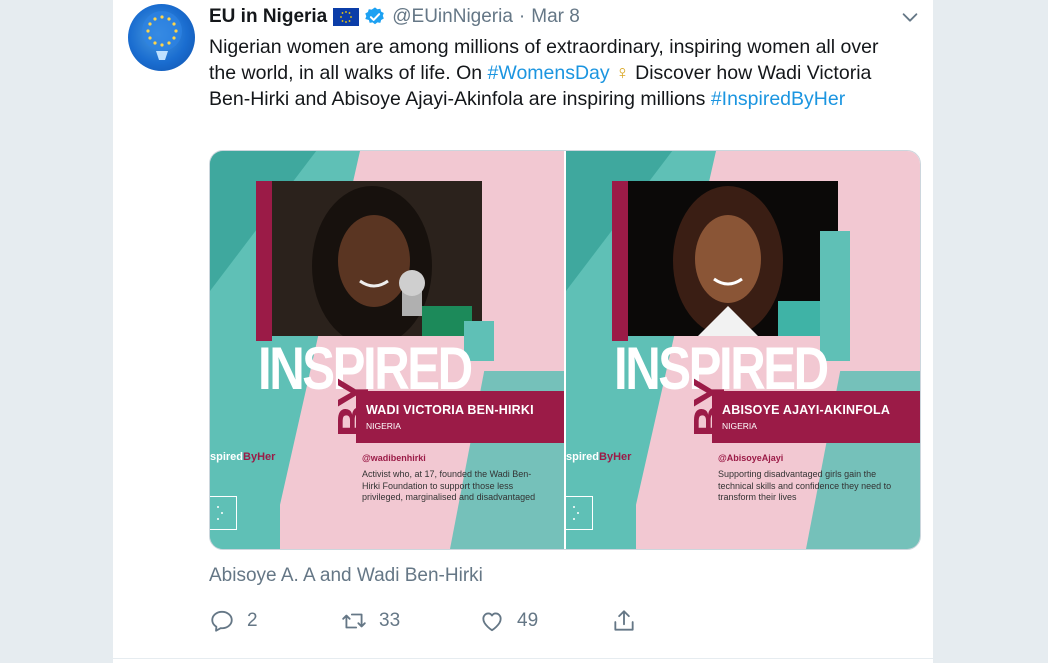 This screenshot has width=1048, height=663. What do you see at coordinates (375, 17) in the screenshot?
I see `verified-badge-icon` at bounding box center [375, 17].